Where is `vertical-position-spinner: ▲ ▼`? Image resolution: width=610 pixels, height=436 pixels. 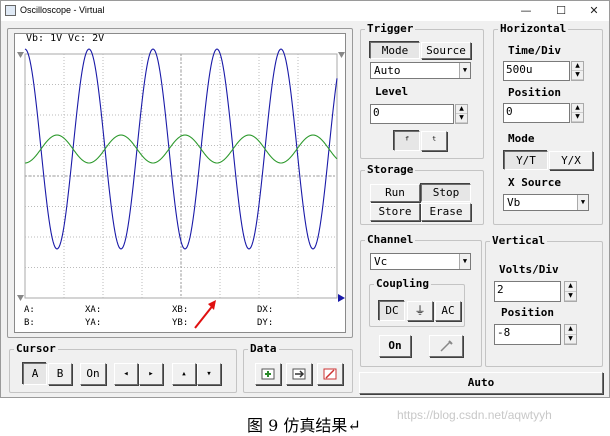
vertical-position-spinner: ▲ ▼ is located at coordinates (570, 334).